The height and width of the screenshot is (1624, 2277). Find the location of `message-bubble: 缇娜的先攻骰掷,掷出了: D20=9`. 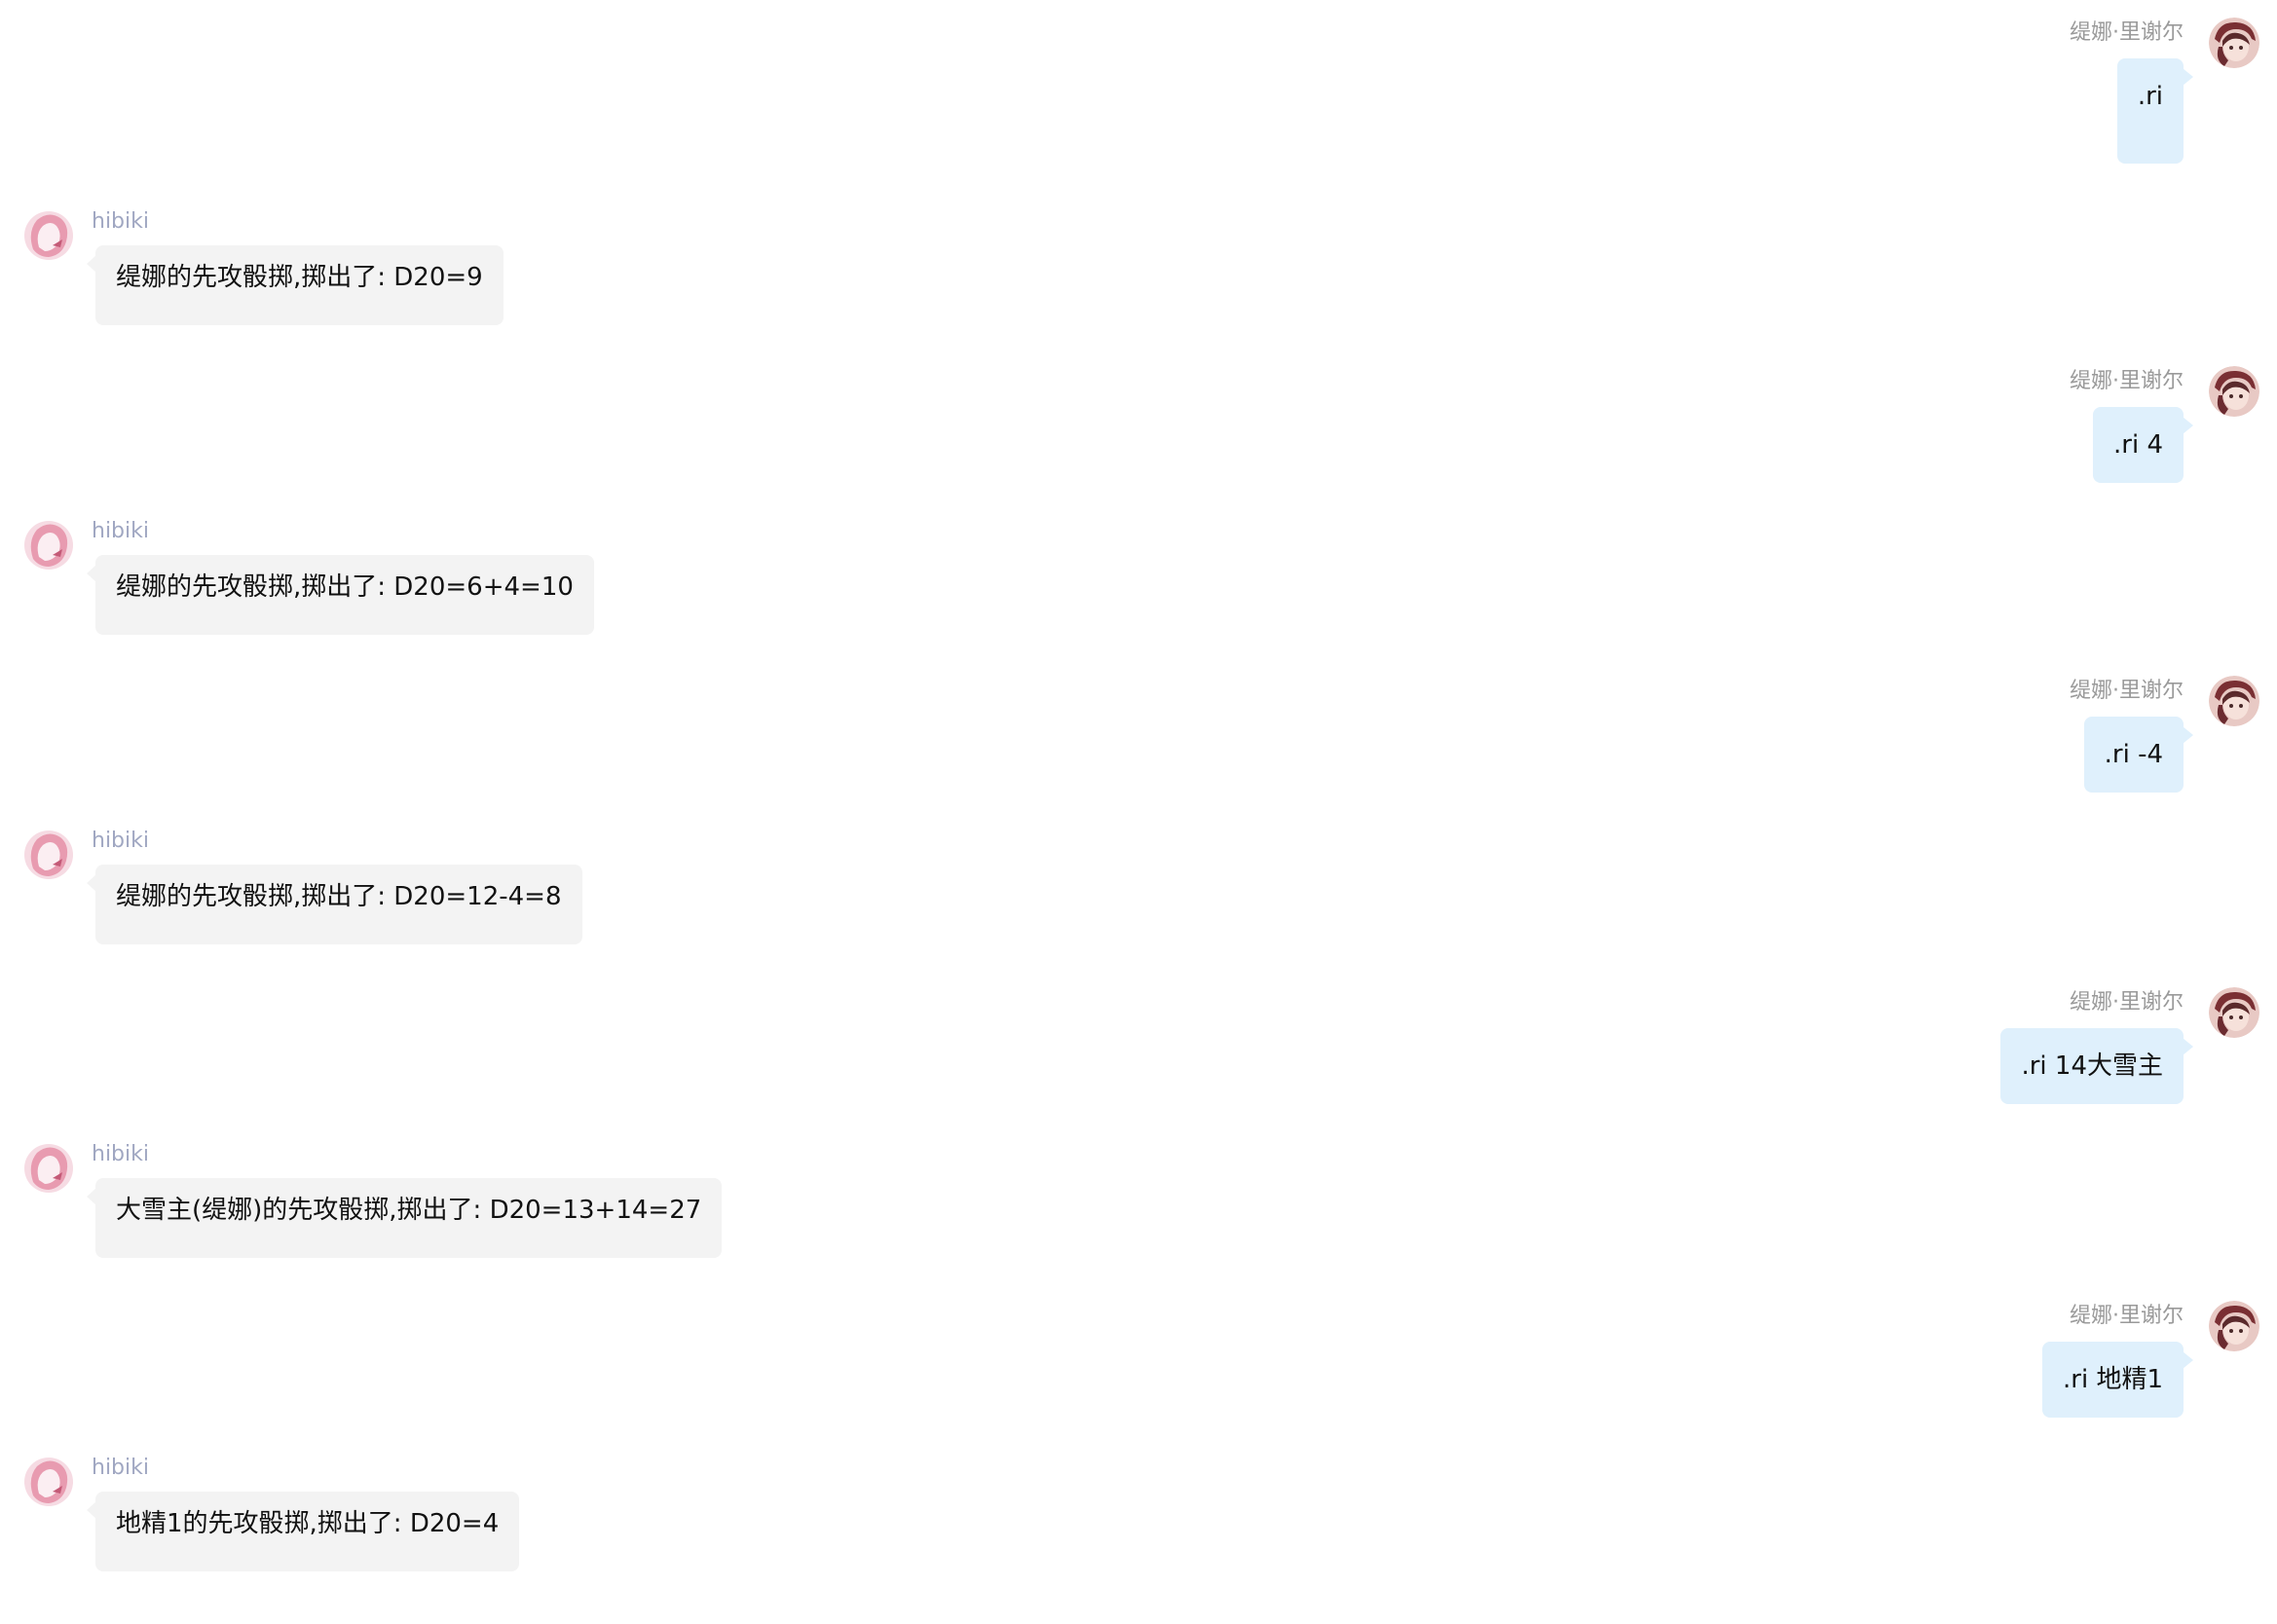

message-bubble: 缇娜的先攻骰掷,掷出了: D20=9 is located at coordinates (295, 285).